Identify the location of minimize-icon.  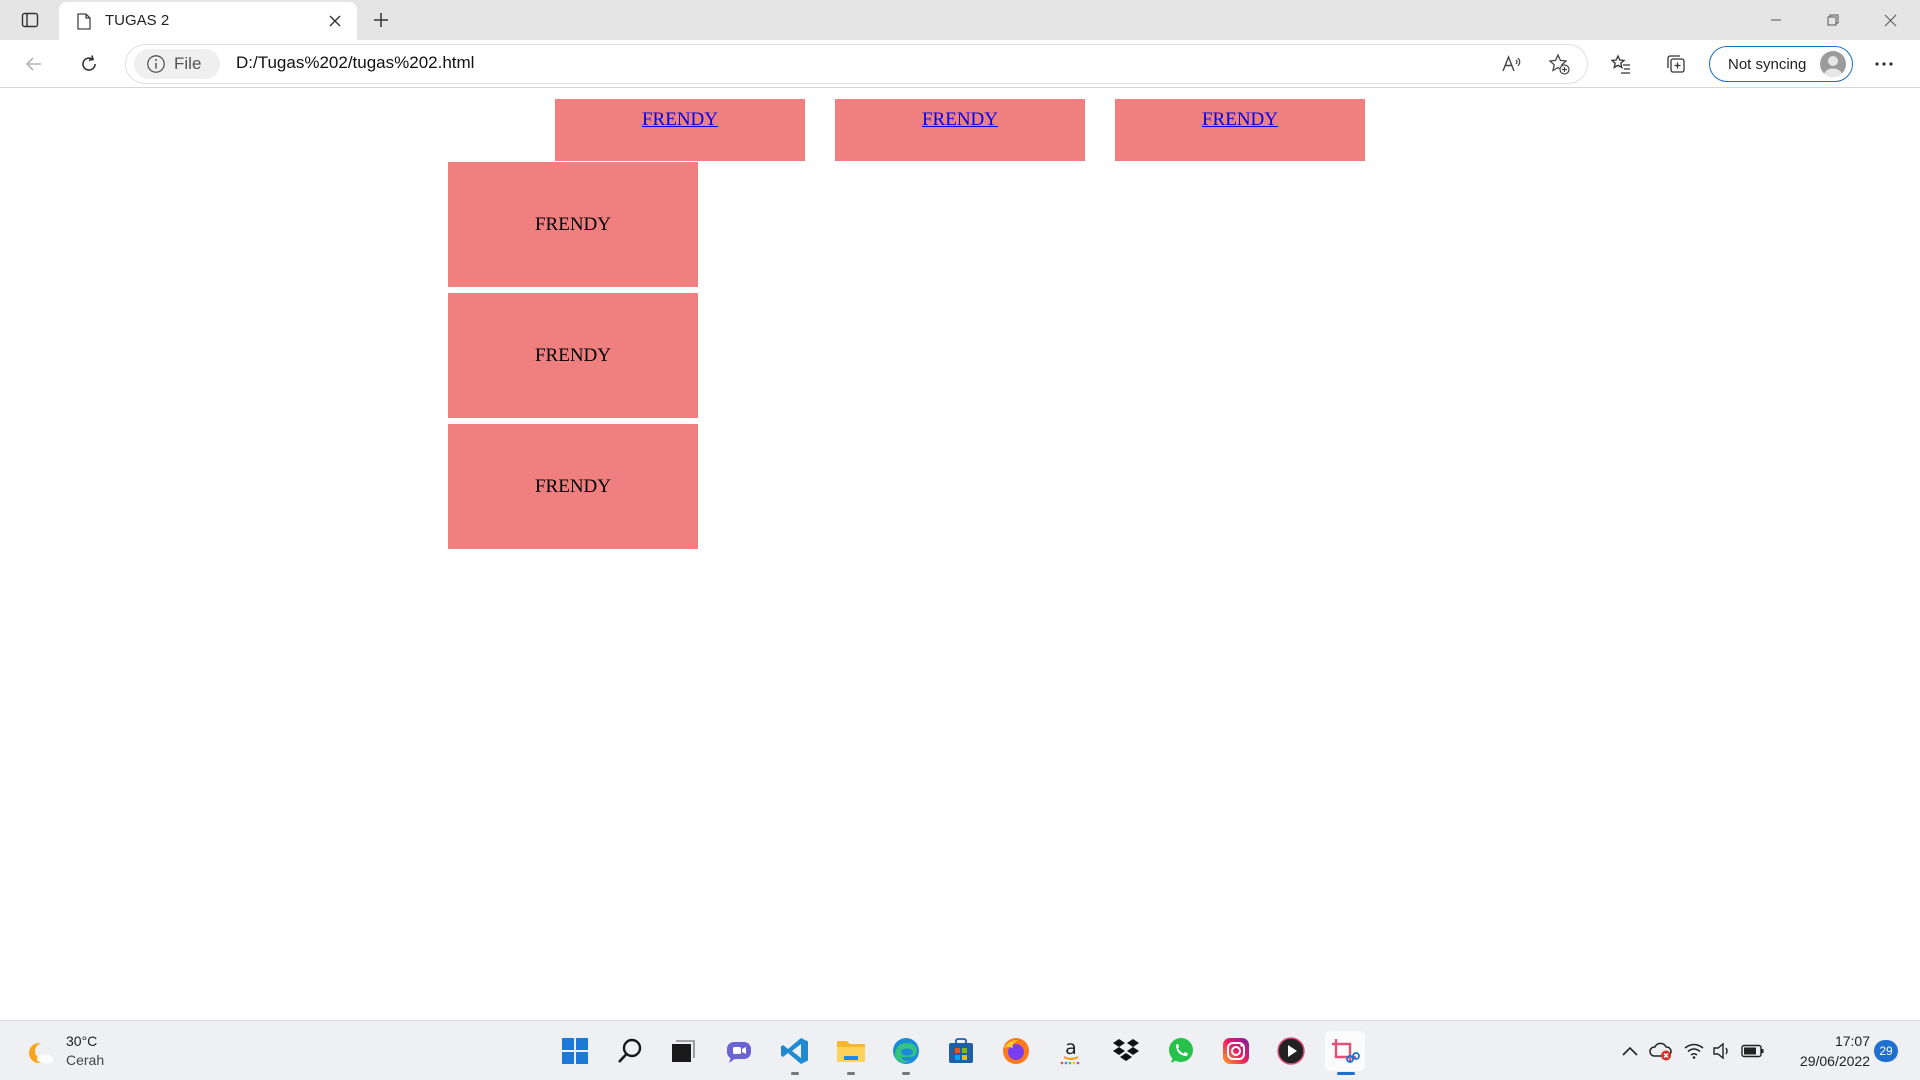
(1776, 20).